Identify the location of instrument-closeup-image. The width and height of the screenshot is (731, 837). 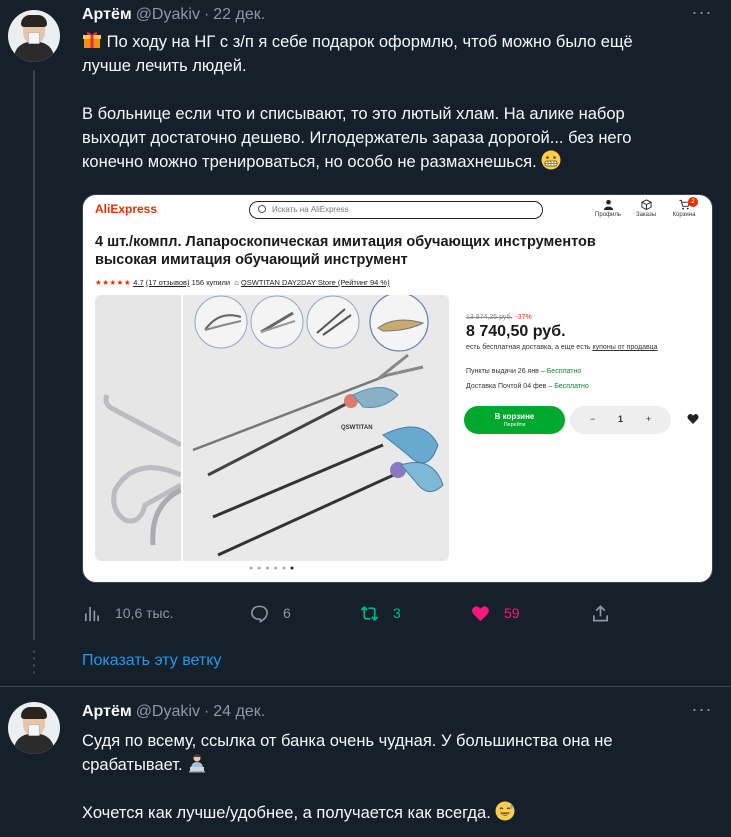
(142, 470).